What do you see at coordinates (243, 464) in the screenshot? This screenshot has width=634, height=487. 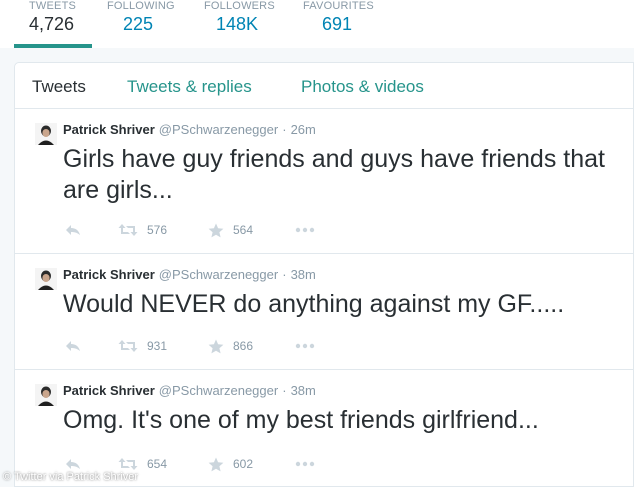 I see `favorite-count: 602` at bounding box center [243, 464].